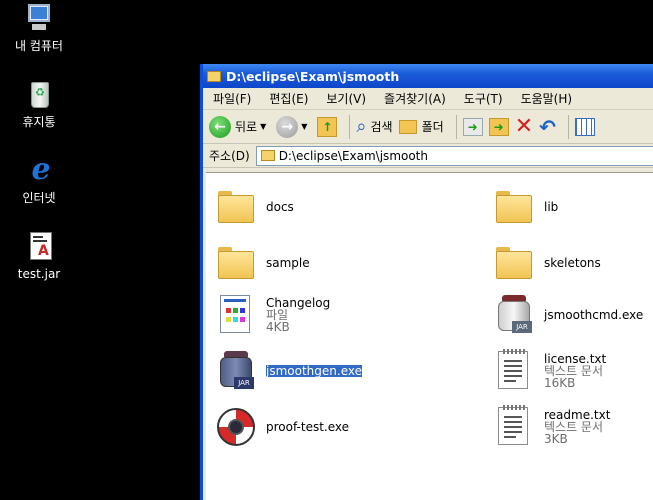 The image size is (653, 500). I want to click on menu-file: 파일(F), so click(232, 98).